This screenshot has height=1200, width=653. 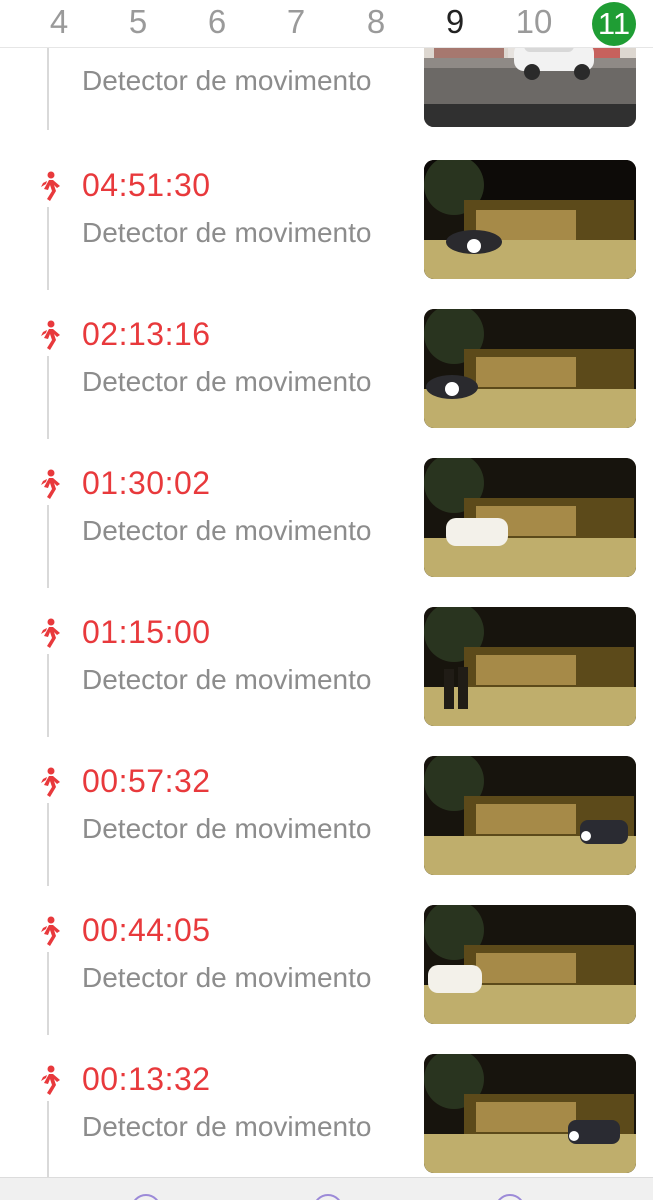 What do you see at coordinates (146, 781) in the screenshot?
I see `event-time: 00:57:32` at bounding box center [146, 781].